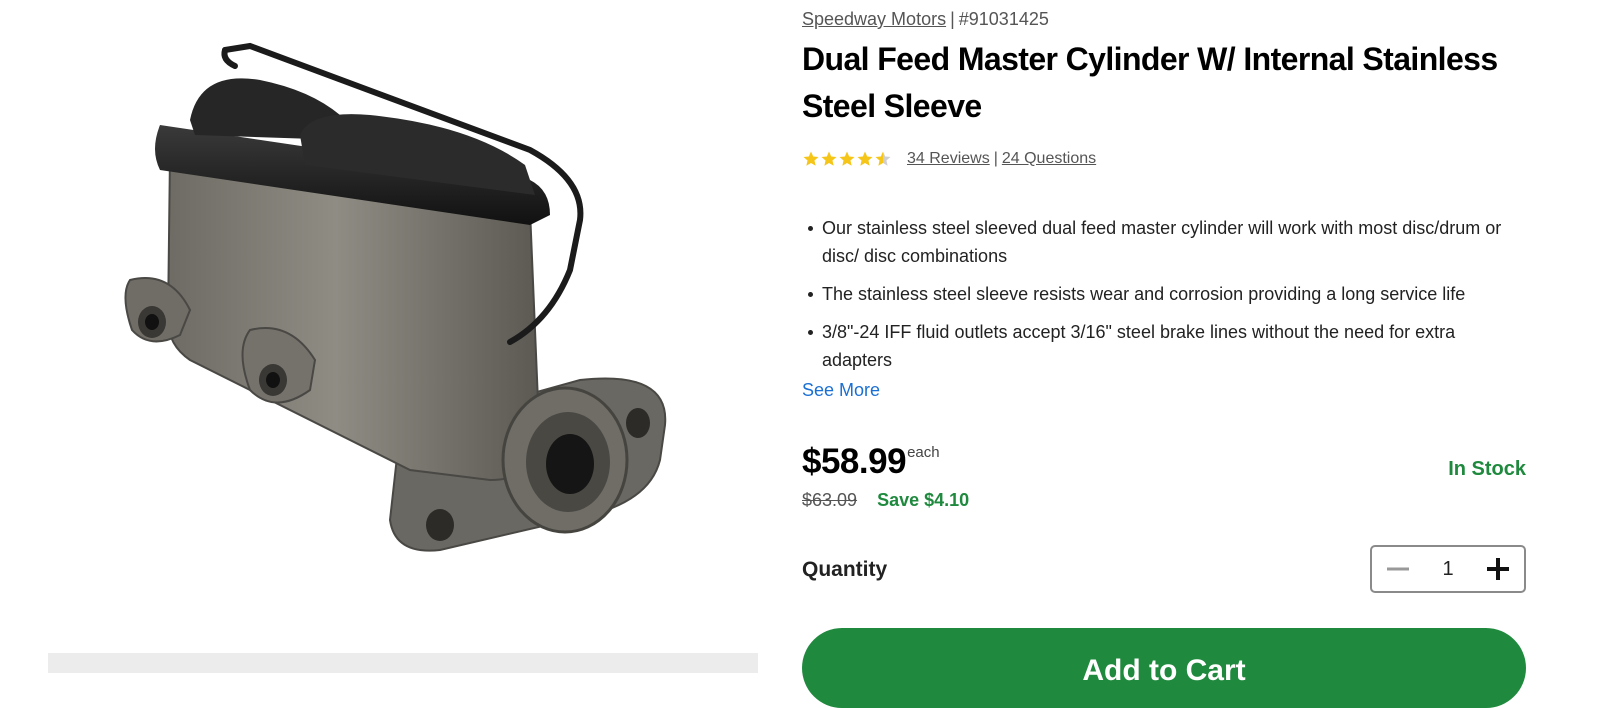 The image size is (1600, 708). I want to click on quantity-label: Quantity, so click(845, 569).